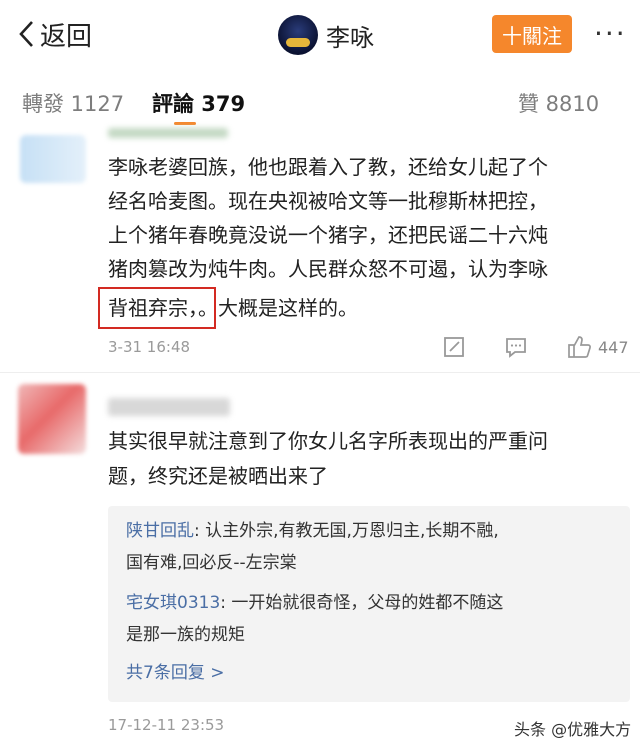 The image size is (640, 753). Describe the element at coordinates (558, 103) in the screenshot. I see `tab-like: 贊 8810` at that location.